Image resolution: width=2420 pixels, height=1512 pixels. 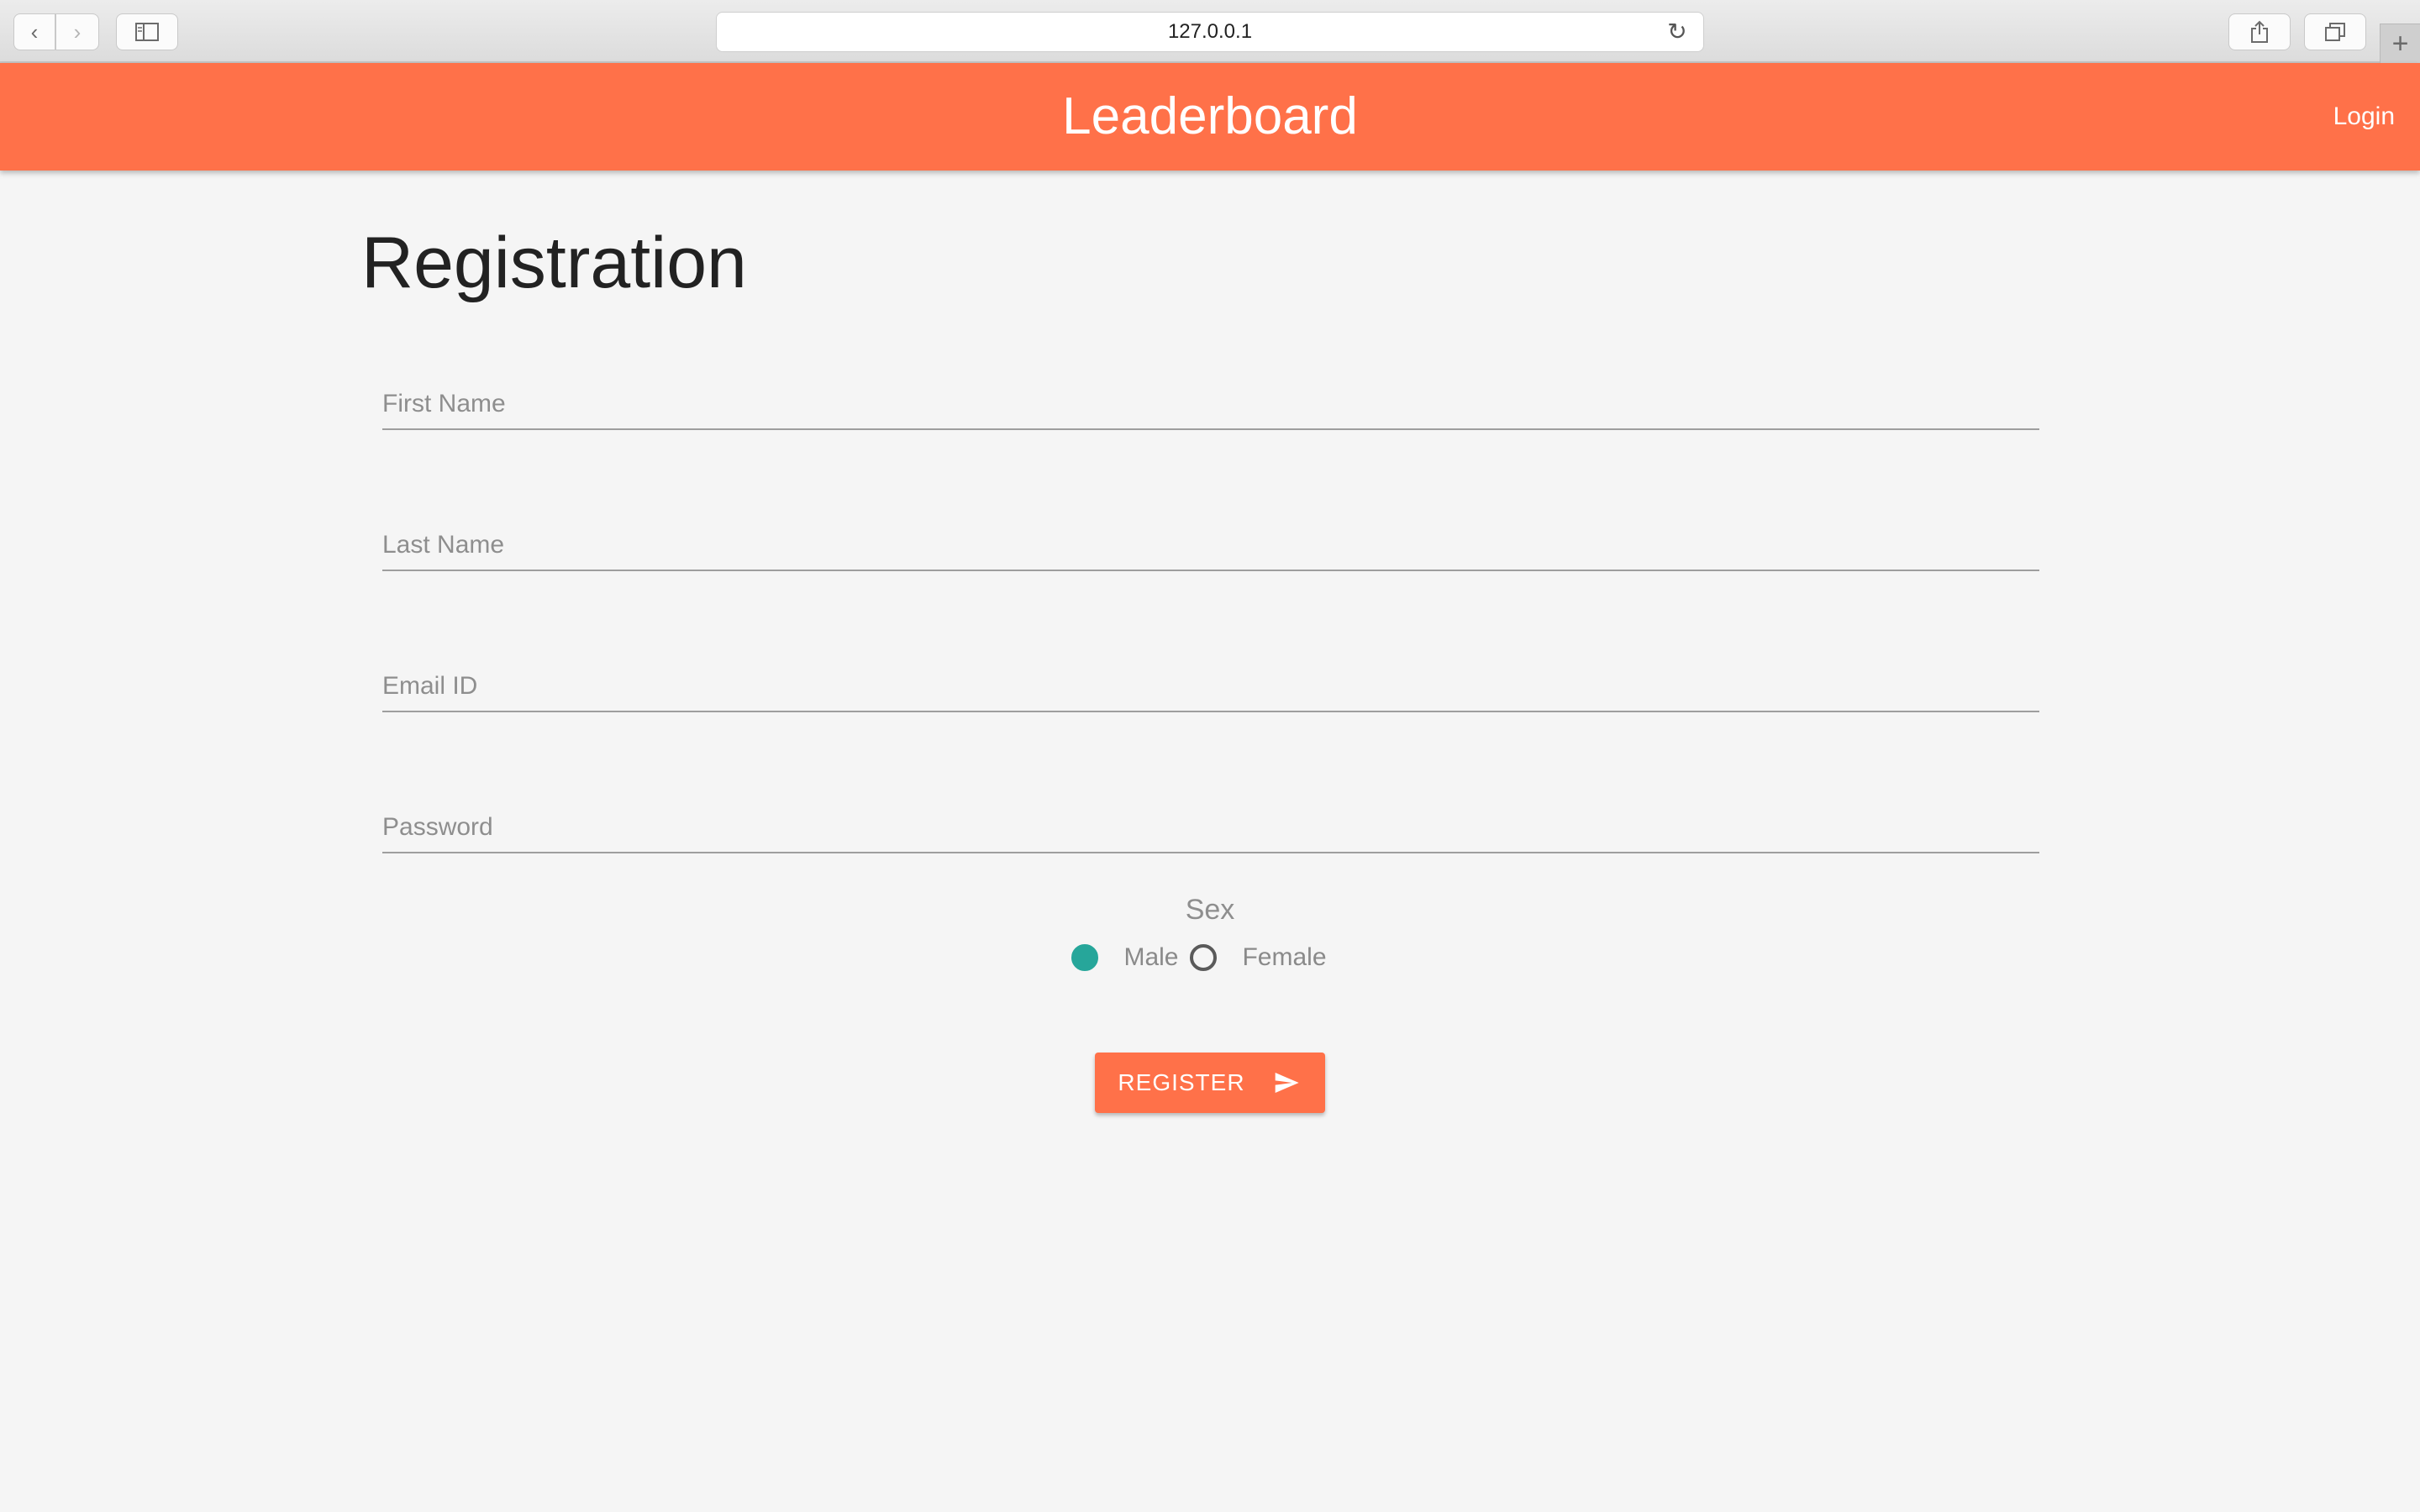 I want to click on radio-female: Female, so click(x=1264, y=957).